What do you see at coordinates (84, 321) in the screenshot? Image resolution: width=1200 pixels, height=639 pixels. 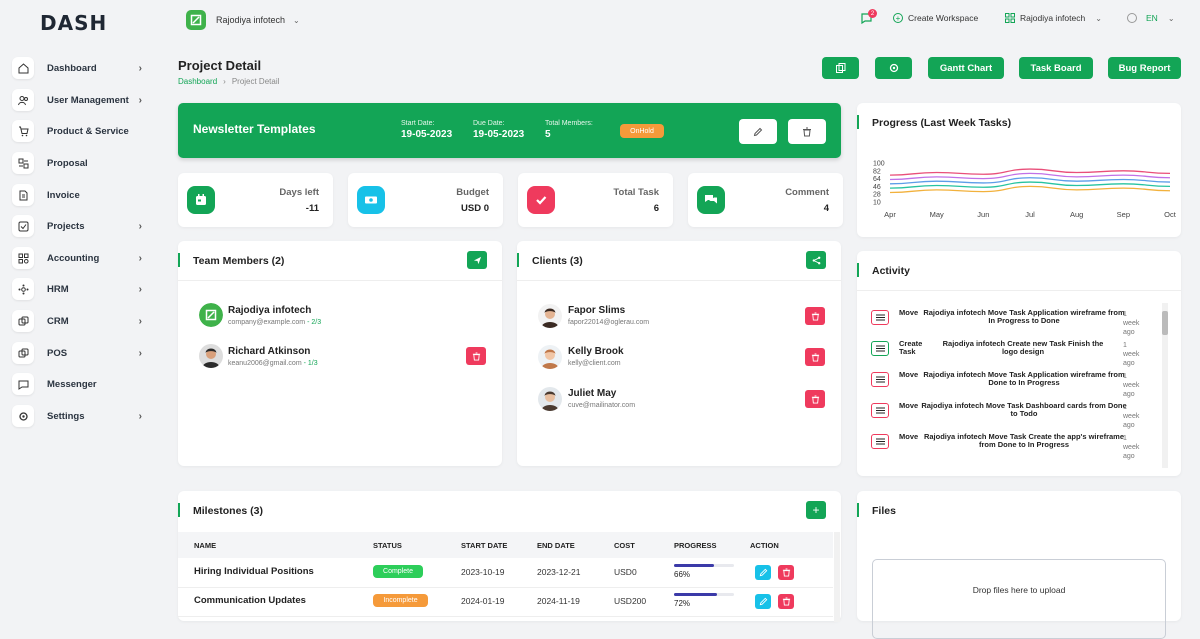 I see `sidebar-item-crm: CRM›` at bounding box center [84, 321].